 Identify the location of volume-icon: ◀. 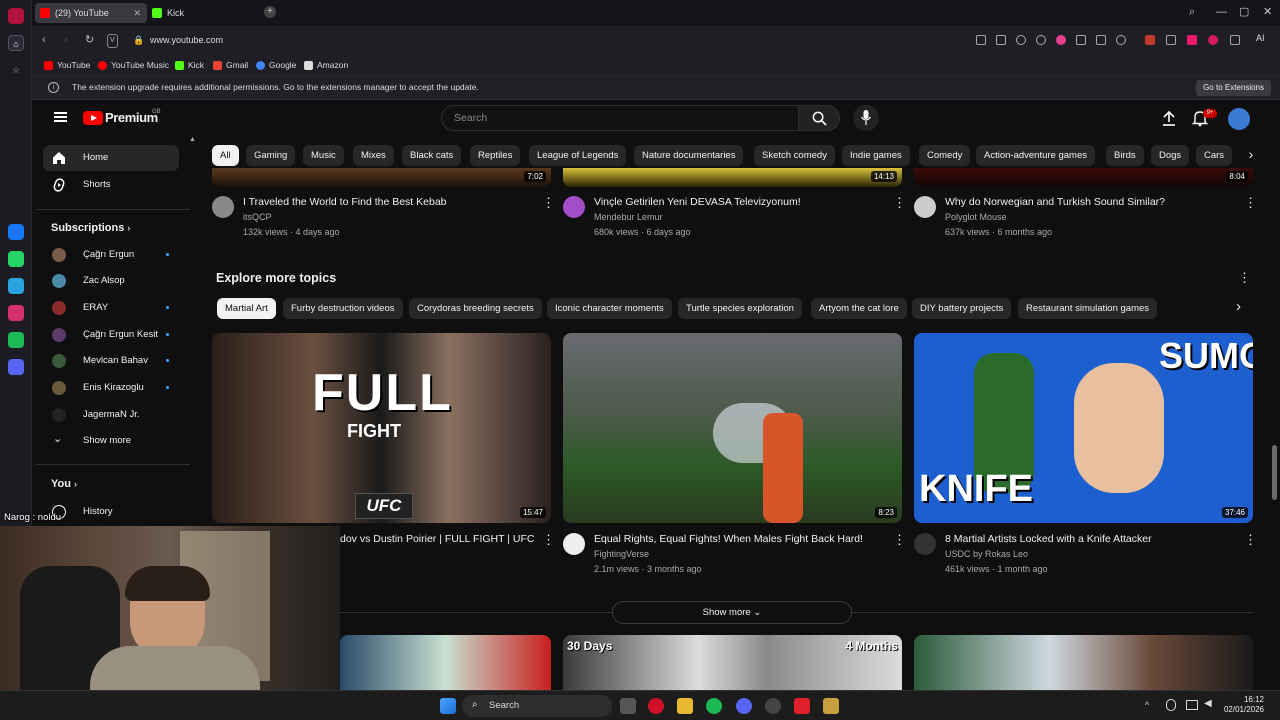
(1208, 703).